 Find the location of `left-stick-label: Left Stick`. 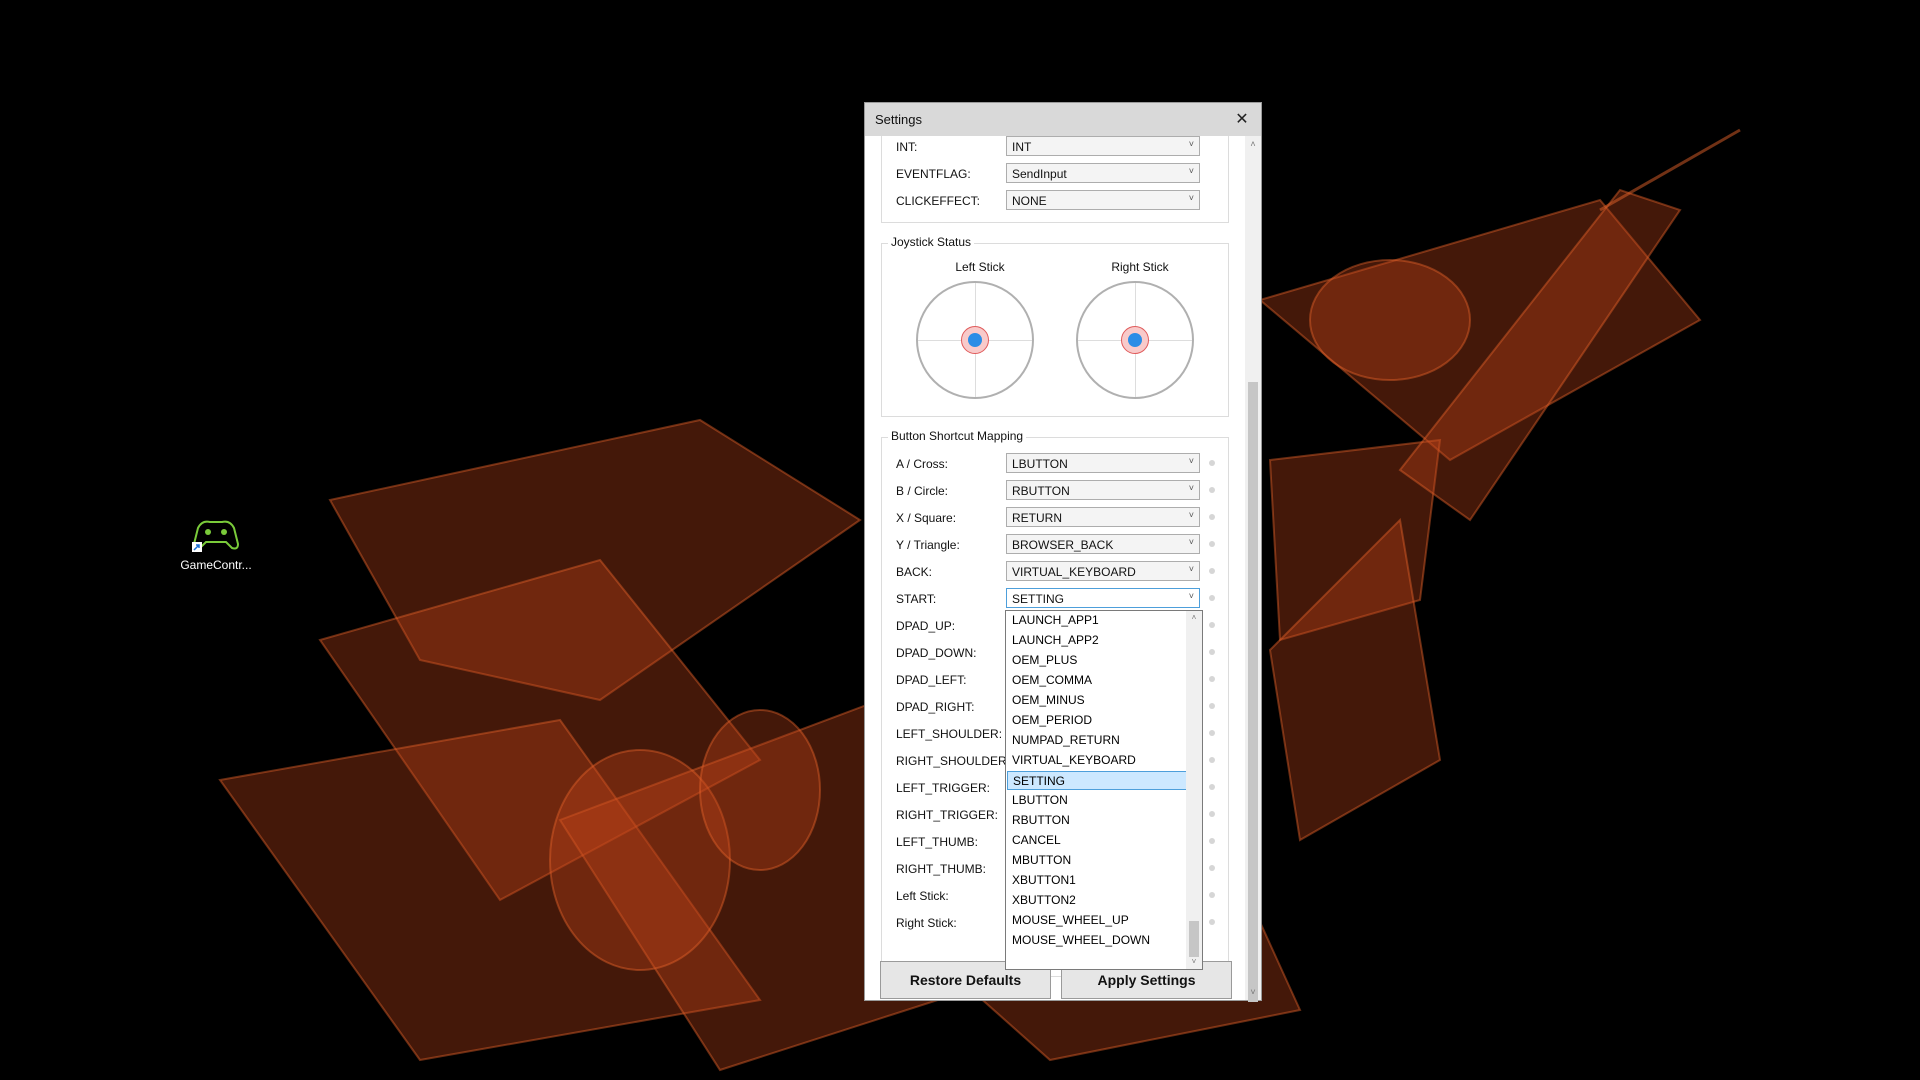

left-stick-label: Left Stick is located at coordinates (980, 267).